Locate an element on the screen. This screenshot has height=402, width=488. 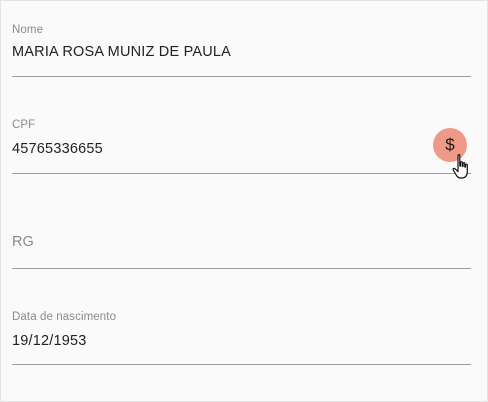
cpf-value: 45765336655 is located at coordinates (57, 149).